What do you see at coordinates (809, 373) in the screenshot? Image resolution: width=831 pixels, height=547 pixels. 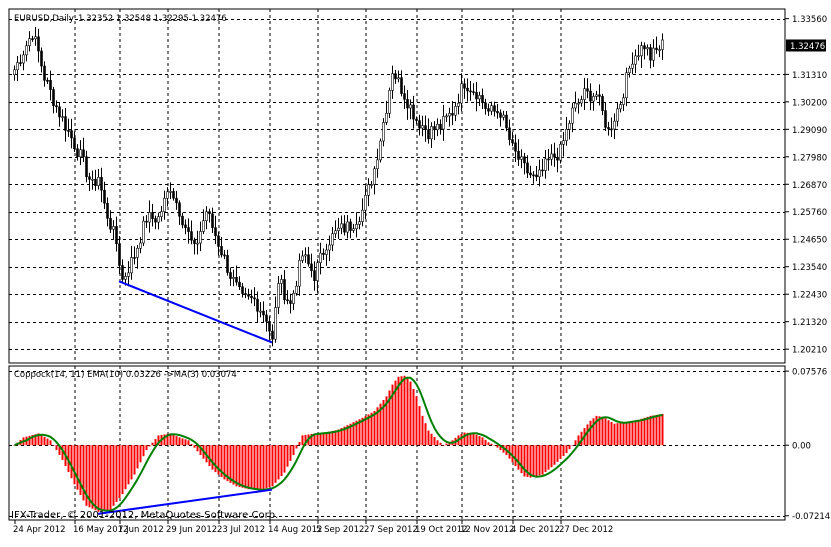 I see `indicator-tick-label: 0.07576` at bounding box center [809, 373].